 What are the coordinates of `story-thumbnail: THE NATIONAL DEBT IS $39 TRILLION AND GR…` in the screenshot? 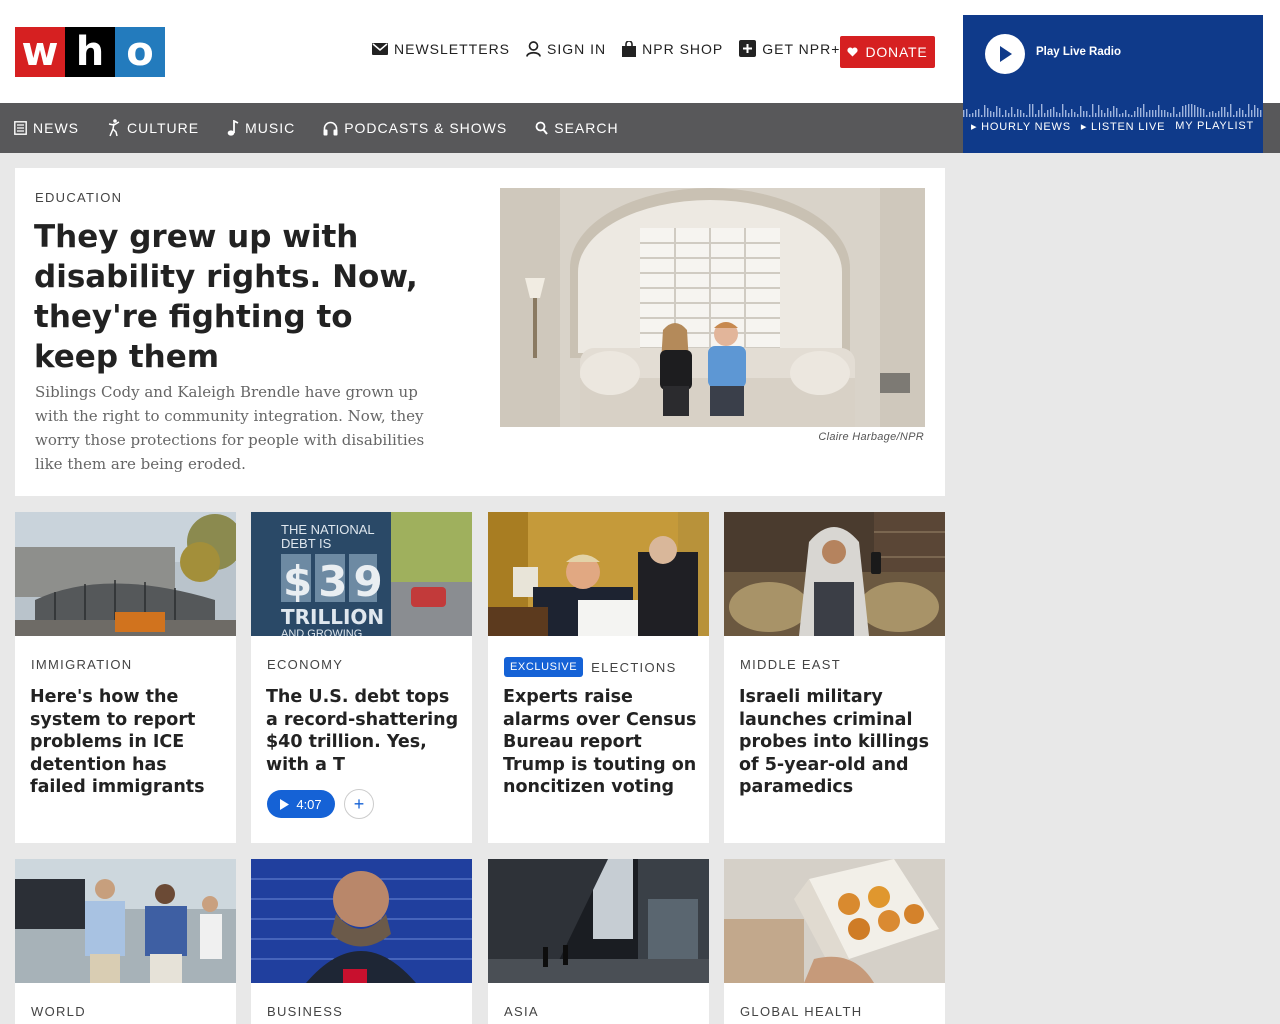 It's located at (361, 574).